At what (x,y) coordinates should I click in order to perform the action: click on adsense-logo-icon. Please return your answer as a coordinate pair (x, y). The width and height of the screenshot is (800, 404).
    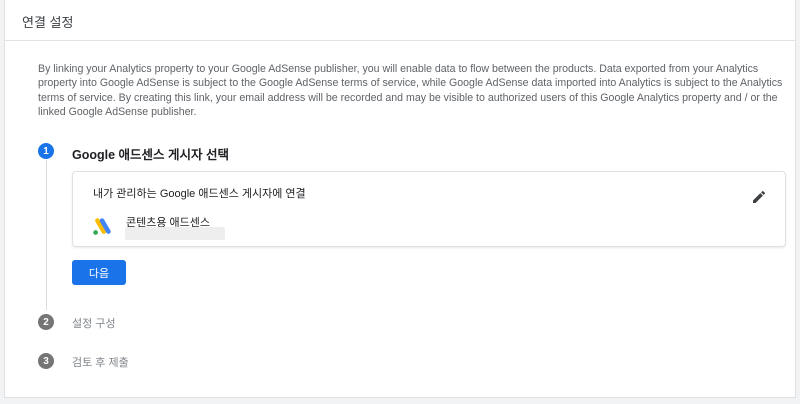
    Looking at the image, I should click on (102, 226).